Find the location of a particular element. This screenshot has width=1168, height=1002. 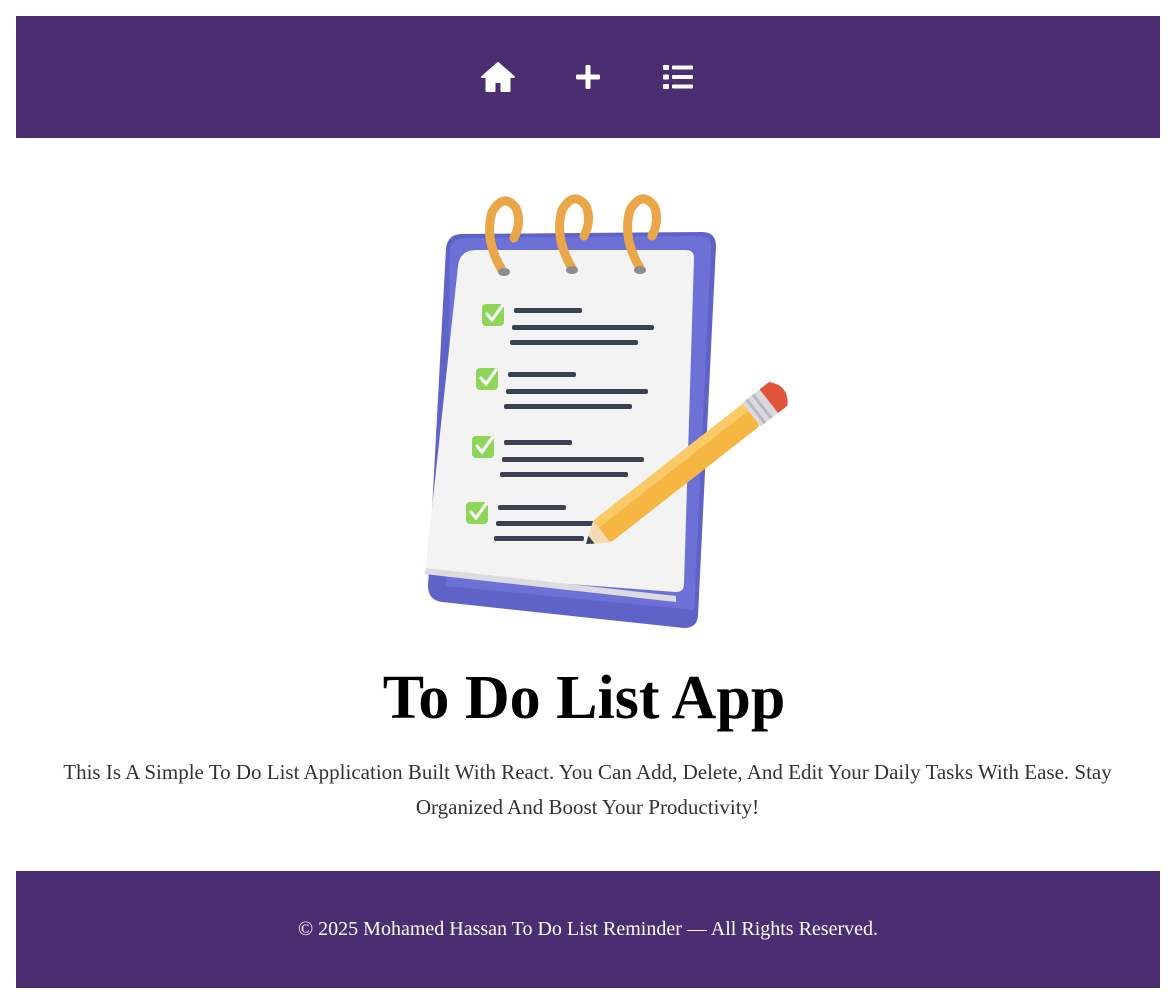

navbar is located at coordinates (588, 77).